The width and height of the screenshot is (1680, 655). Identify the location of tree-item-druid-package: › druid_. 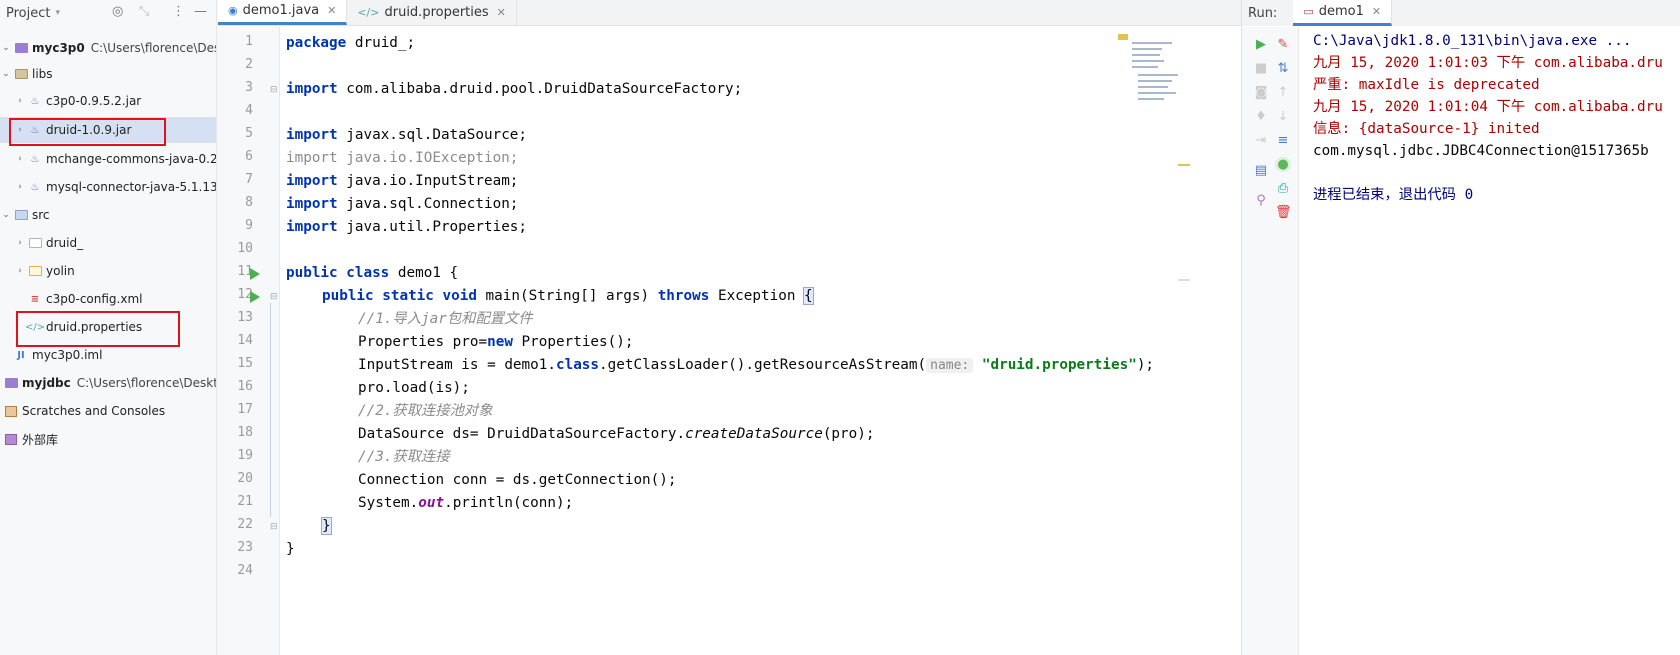
(108, 243).